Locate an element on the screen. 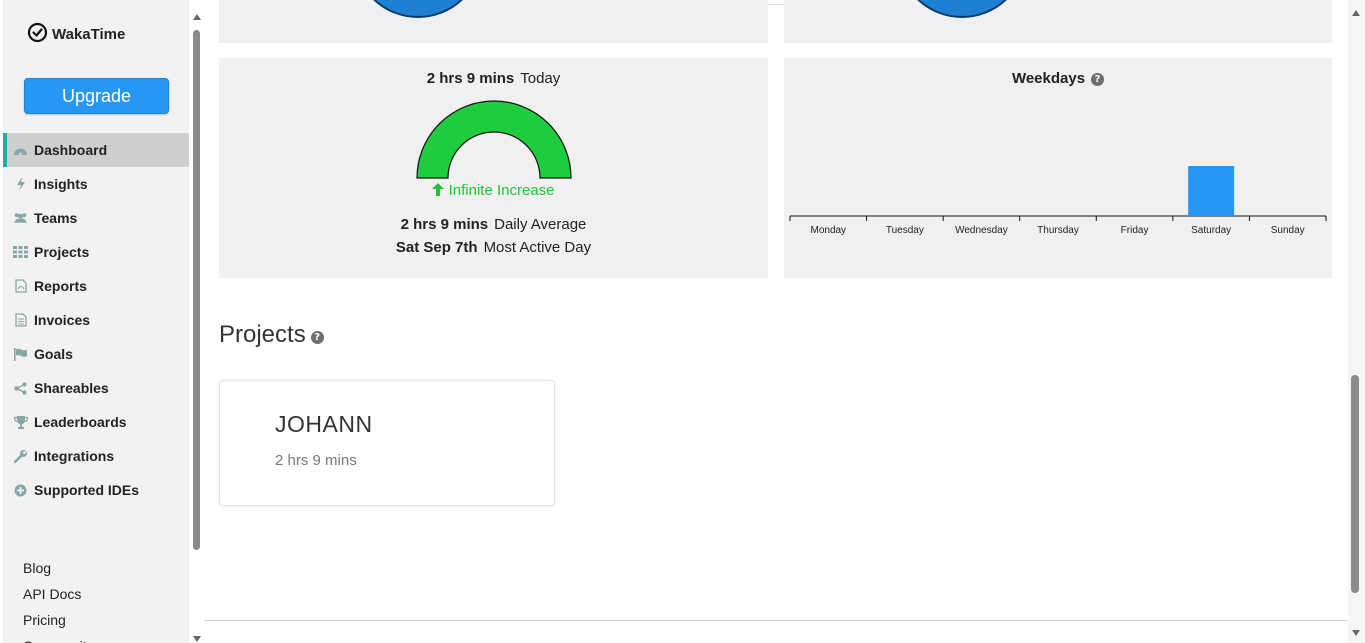 Image resolution: width=1365 pixels, height=643 pixels. sidebar-item-invoices: Invoices is located at coordinates (96, 320).